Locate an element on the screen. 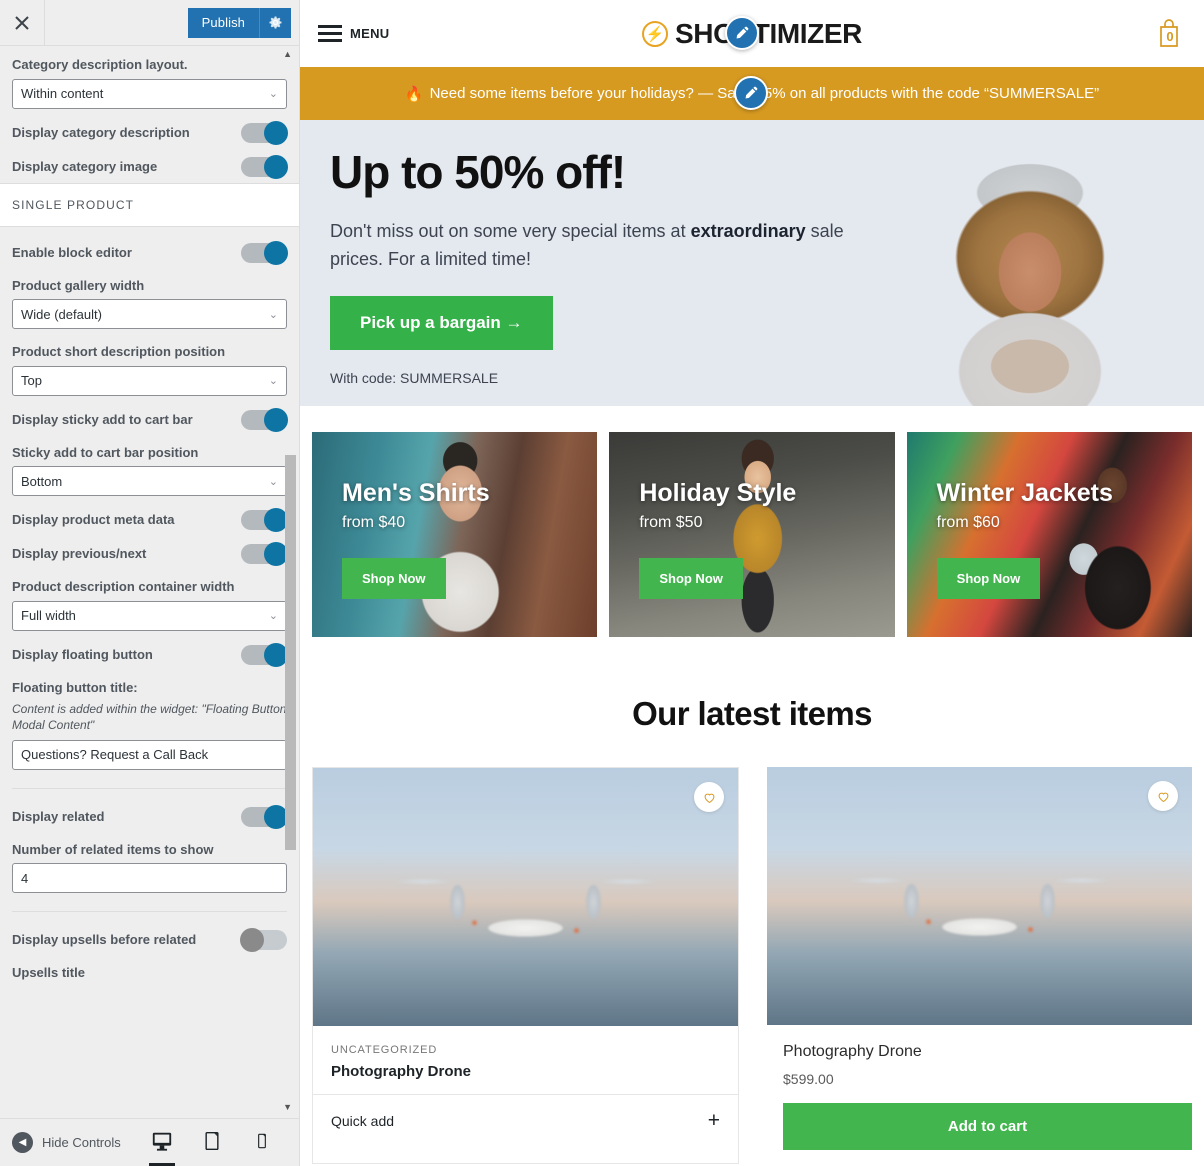 This screenshot has height=1166, width=1204. quick-add-row: Quick add + is located at coordinates (525, 1120).